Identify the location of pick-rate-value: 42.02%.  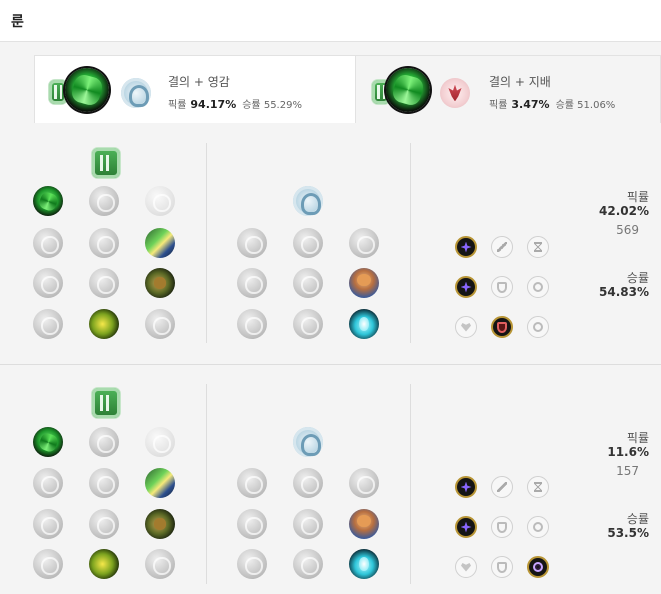
(624, 211).